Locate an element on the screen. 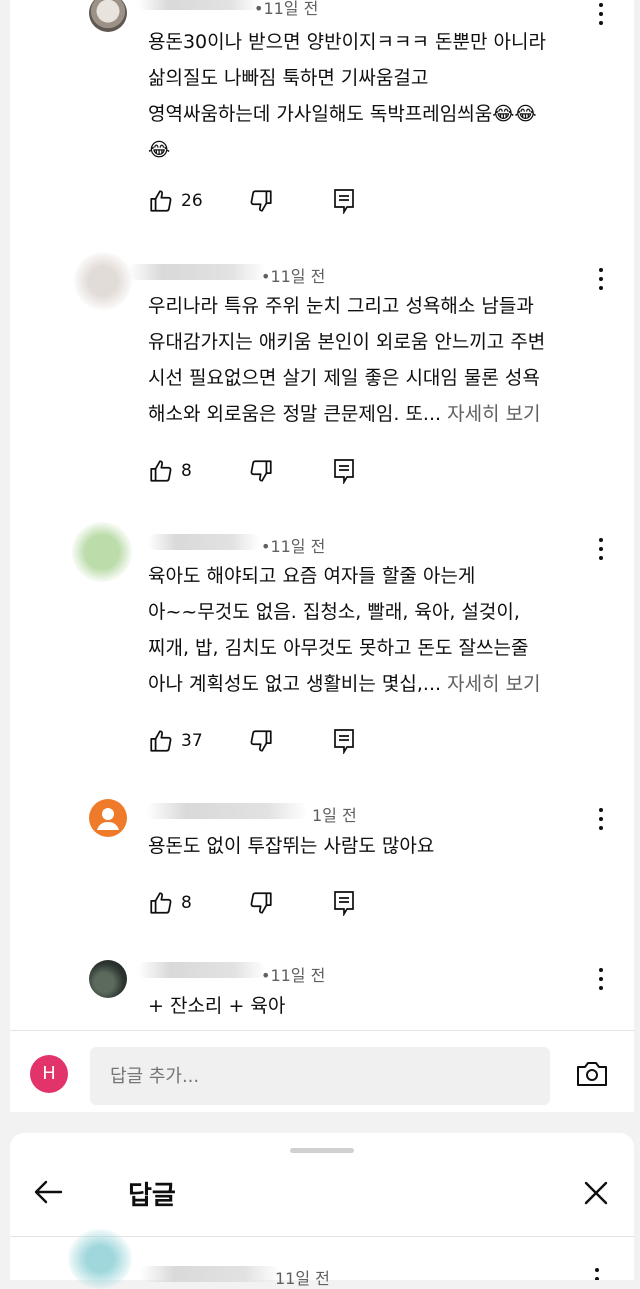  like-count: 26 is located at coordinates (192, 201).